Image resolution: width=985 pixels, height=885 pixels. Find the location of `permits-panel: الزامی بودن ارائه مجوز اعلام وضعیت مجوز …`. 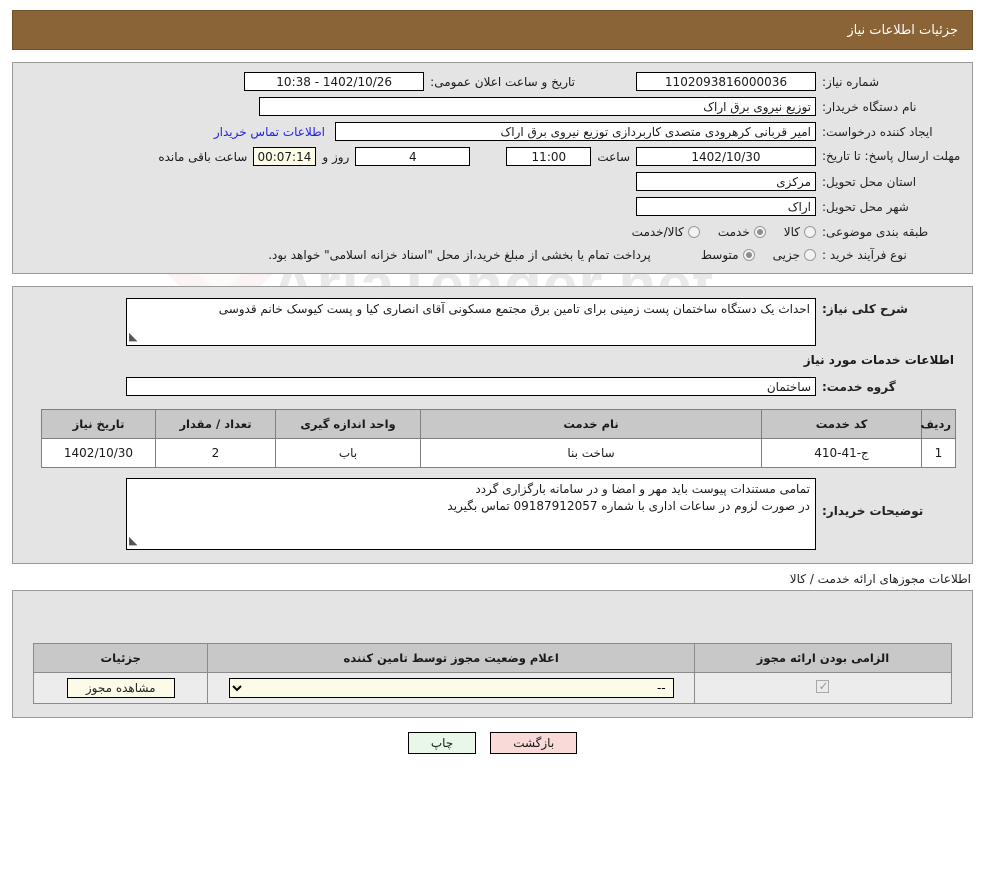

permits-panel: الزامی بودن ارائه مجوز اعلام وضعیت مجوز … is located at coordinates (492, 654).